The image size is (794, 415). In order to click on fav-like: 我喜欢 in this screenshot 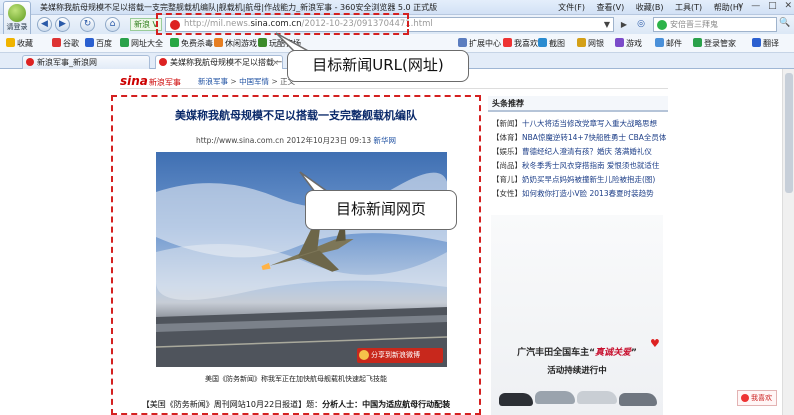, I will do `click(520, 43)`.